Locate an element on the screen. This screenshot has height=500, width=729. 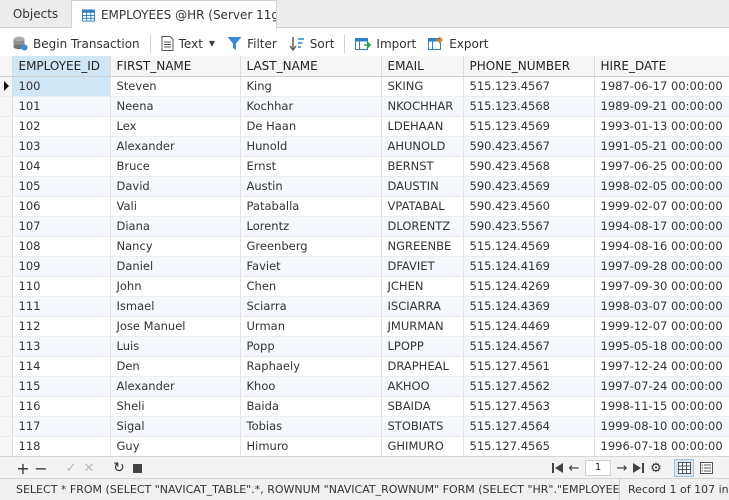
cell-email: DAUSTIN is located at coordinates (422, 186).